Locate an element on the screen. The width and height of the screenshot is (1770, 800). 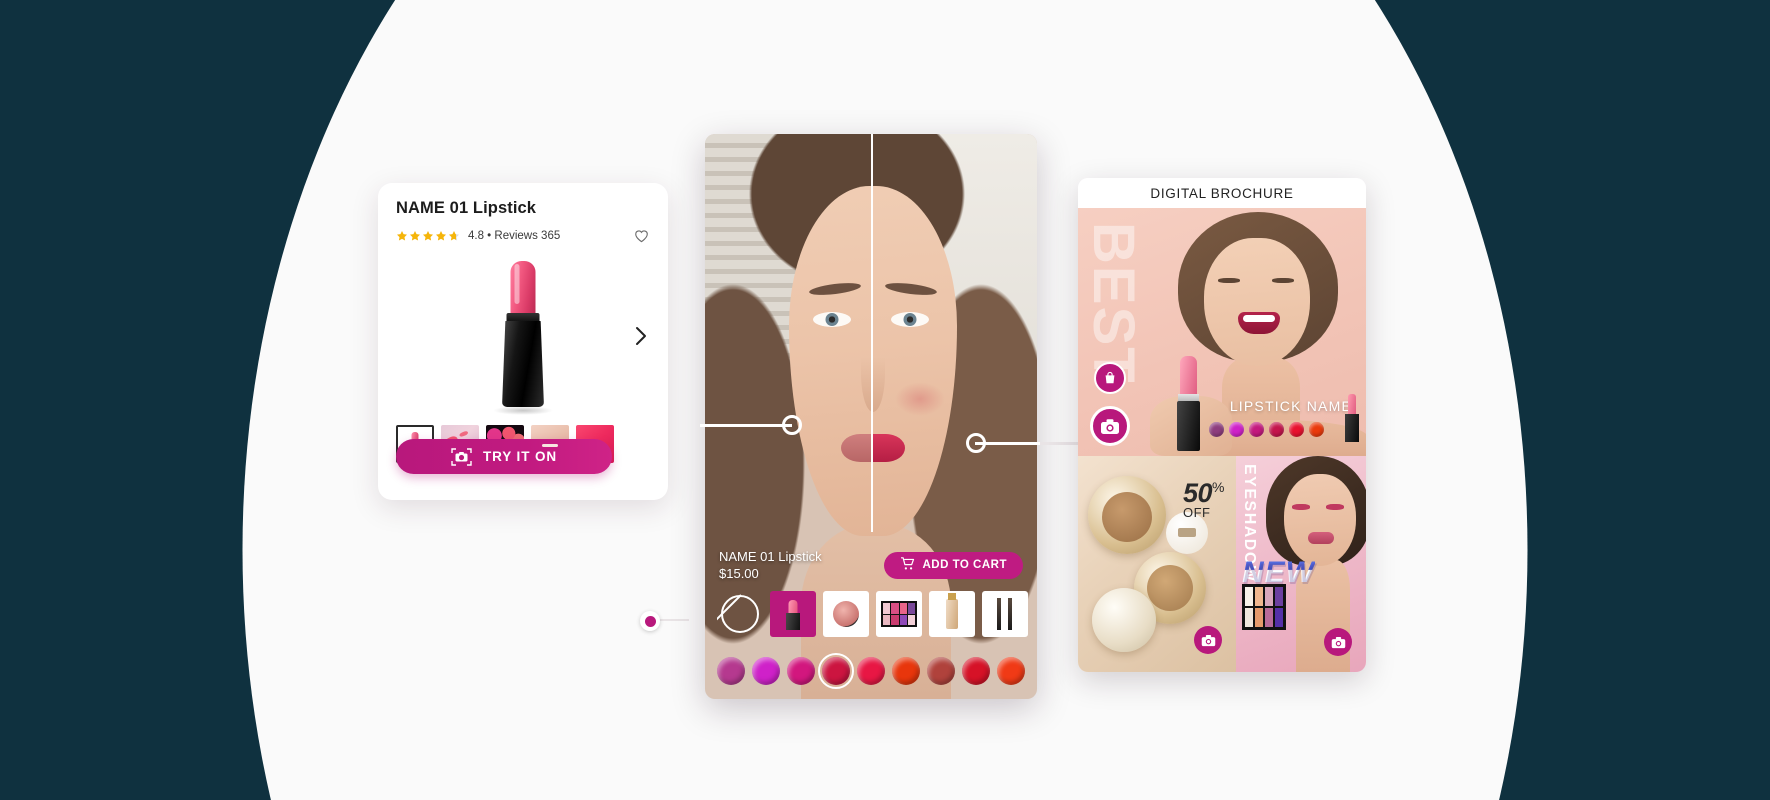
connector-dot-right is located at coordinates (976, 443).